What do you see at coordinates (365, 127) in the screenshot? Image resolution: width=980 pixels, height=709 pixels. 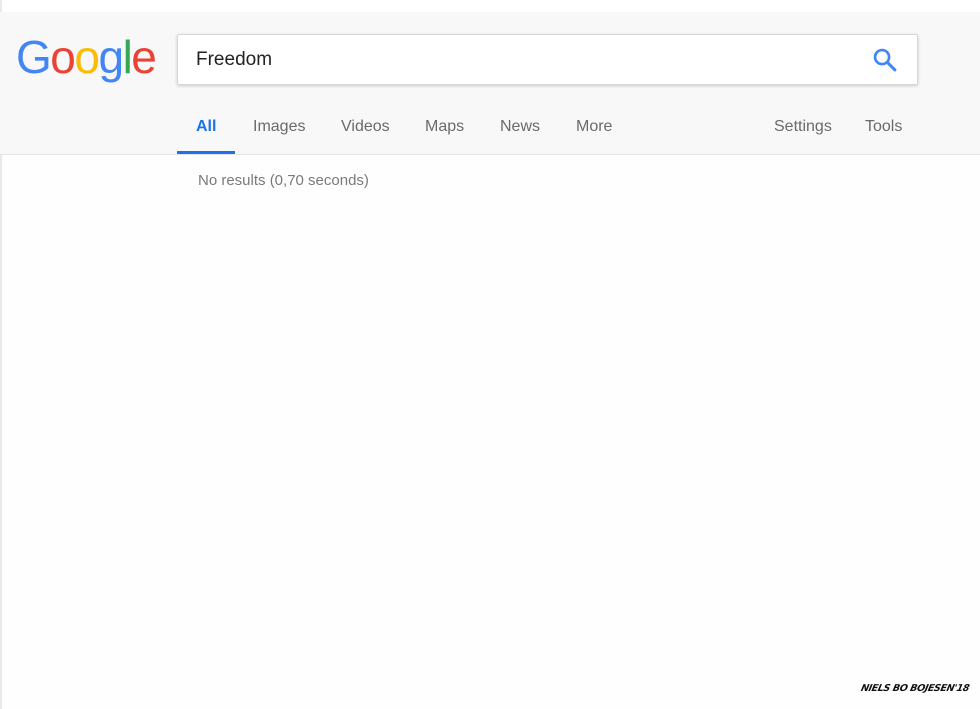 I see `tab-videos: Videos` at bounding box center [365, 127].